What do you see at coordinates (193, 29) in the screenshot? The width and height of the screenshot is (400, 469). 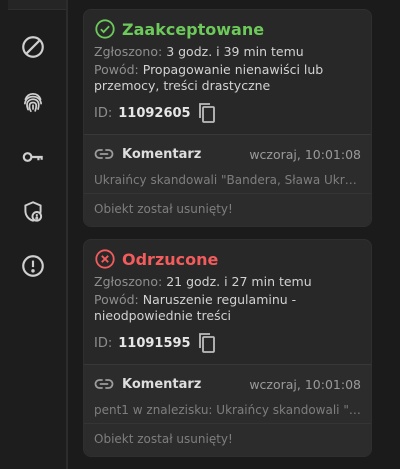 I see `status-label: Zaakceptowane` at bounding box center [193, 29].